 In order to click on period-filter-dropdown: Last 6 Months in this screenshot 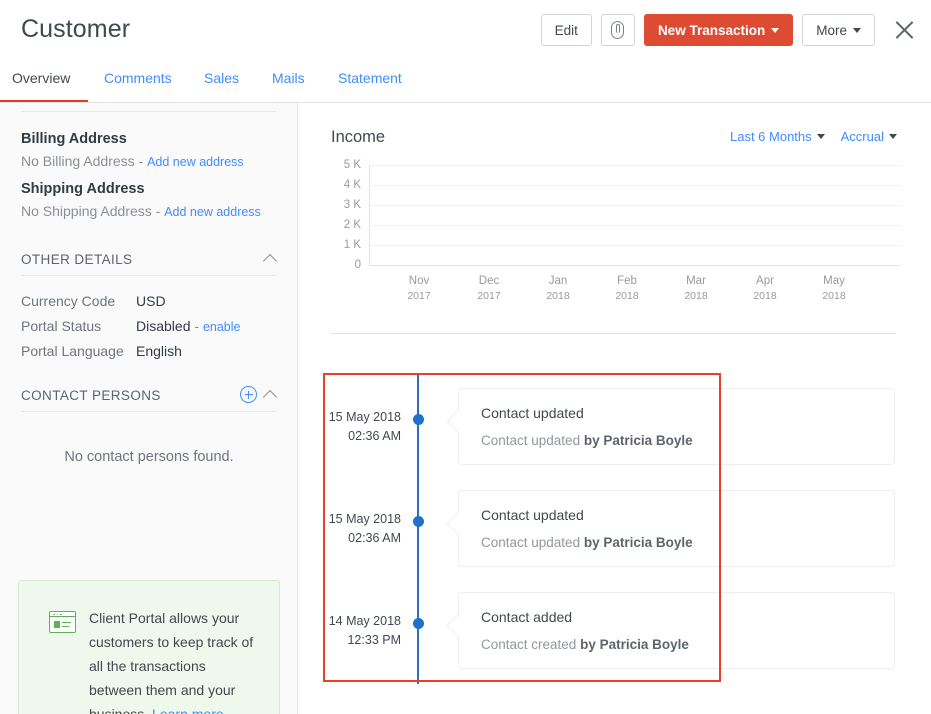, I will do `click(777, 136)`.